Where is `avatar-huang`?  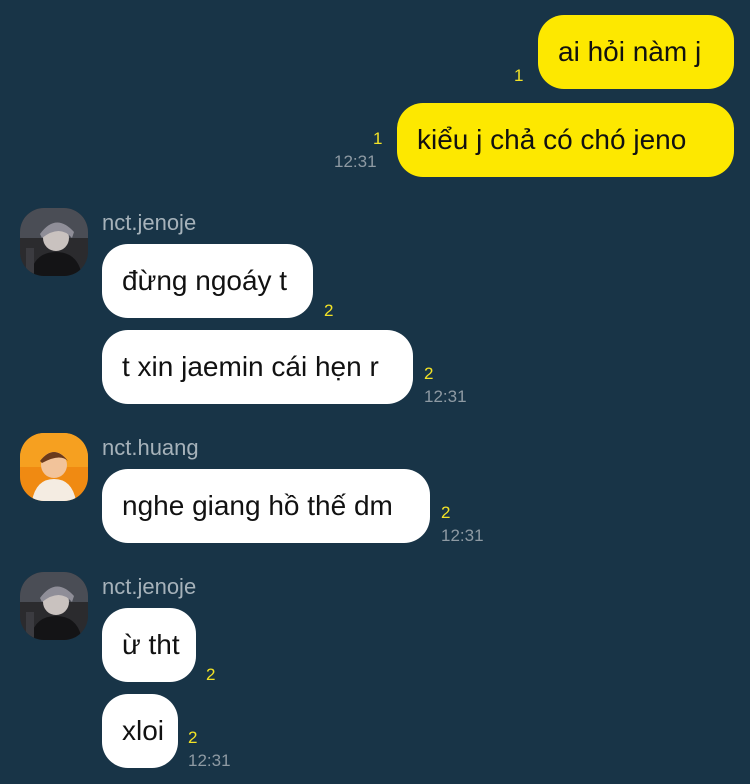
avatar-huang is located at coordinates (54, 467).